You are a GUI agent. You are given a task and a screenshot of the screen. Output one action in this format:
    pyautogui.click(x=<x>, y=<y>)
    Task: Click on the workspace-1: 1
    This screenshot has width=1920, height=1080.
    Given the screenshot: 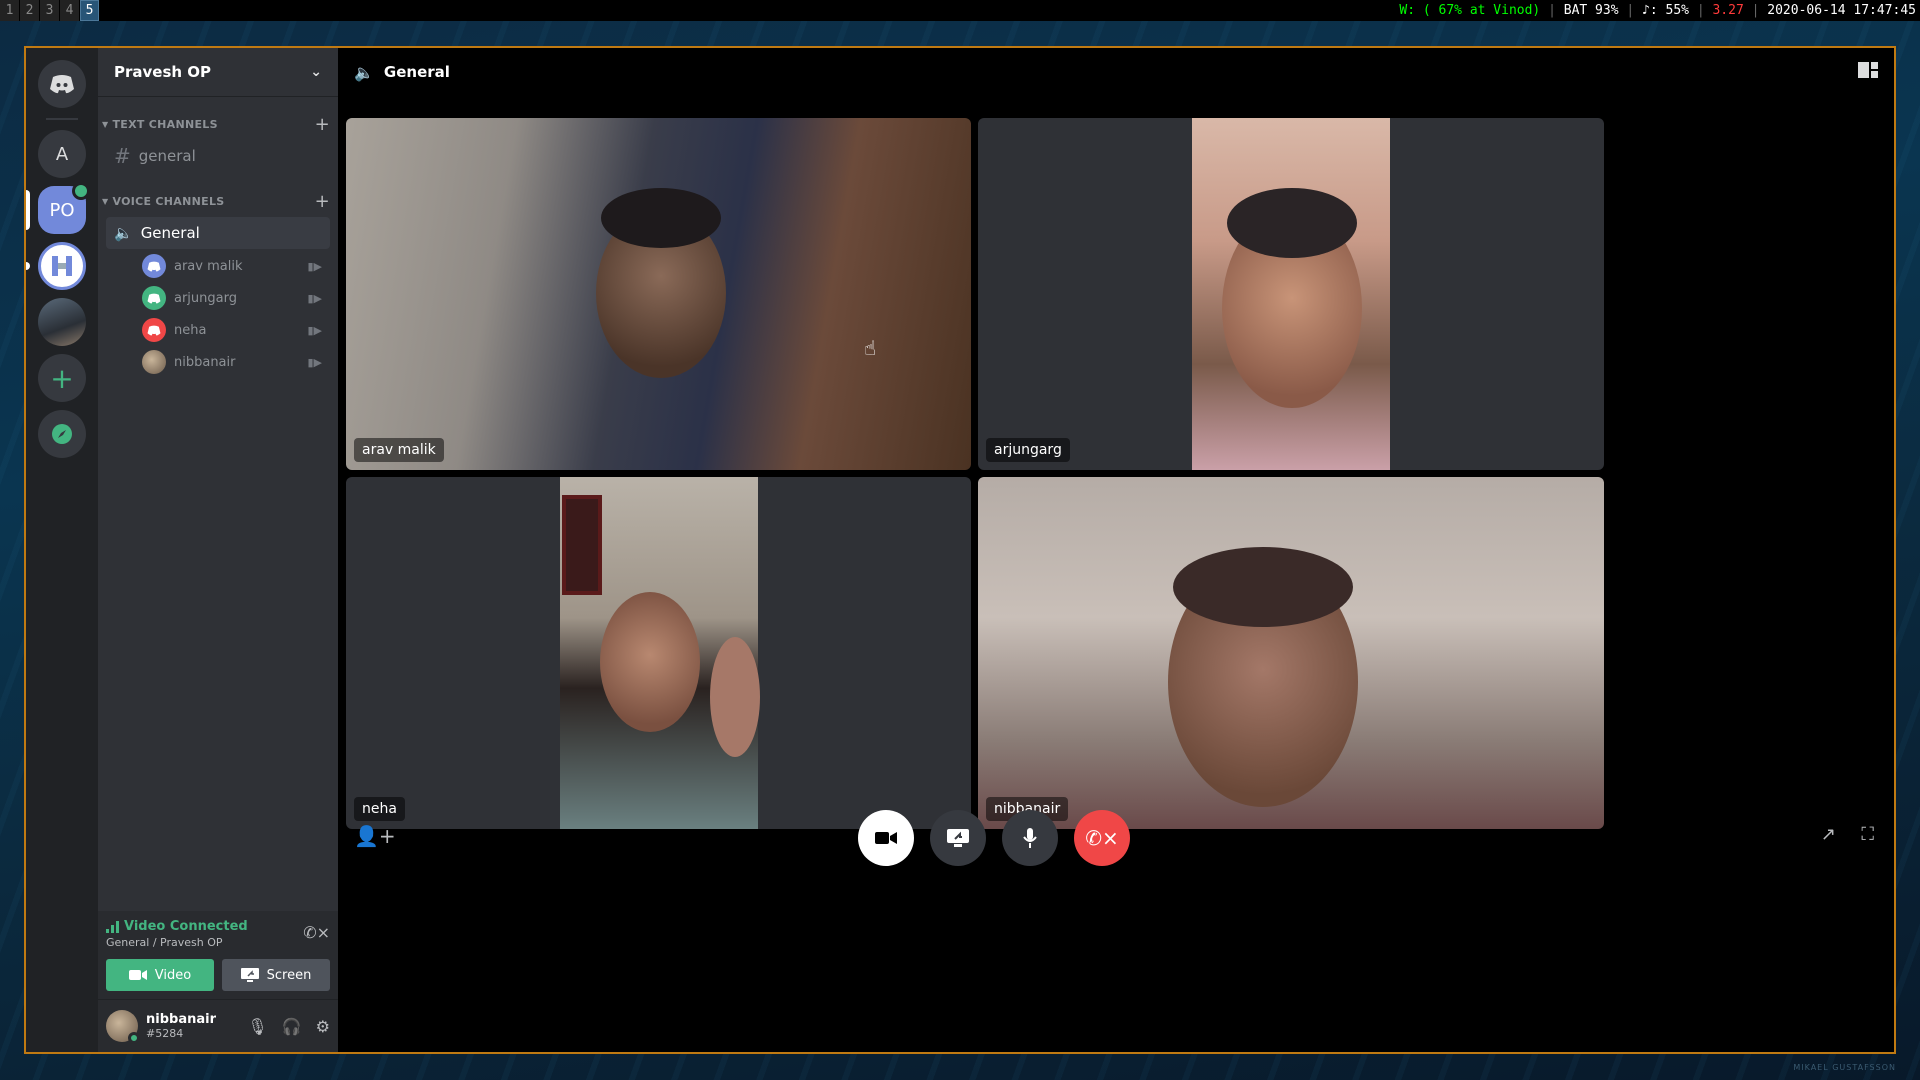 What is the action you would take?
    pyautogui.click(x=9, y=10)
    